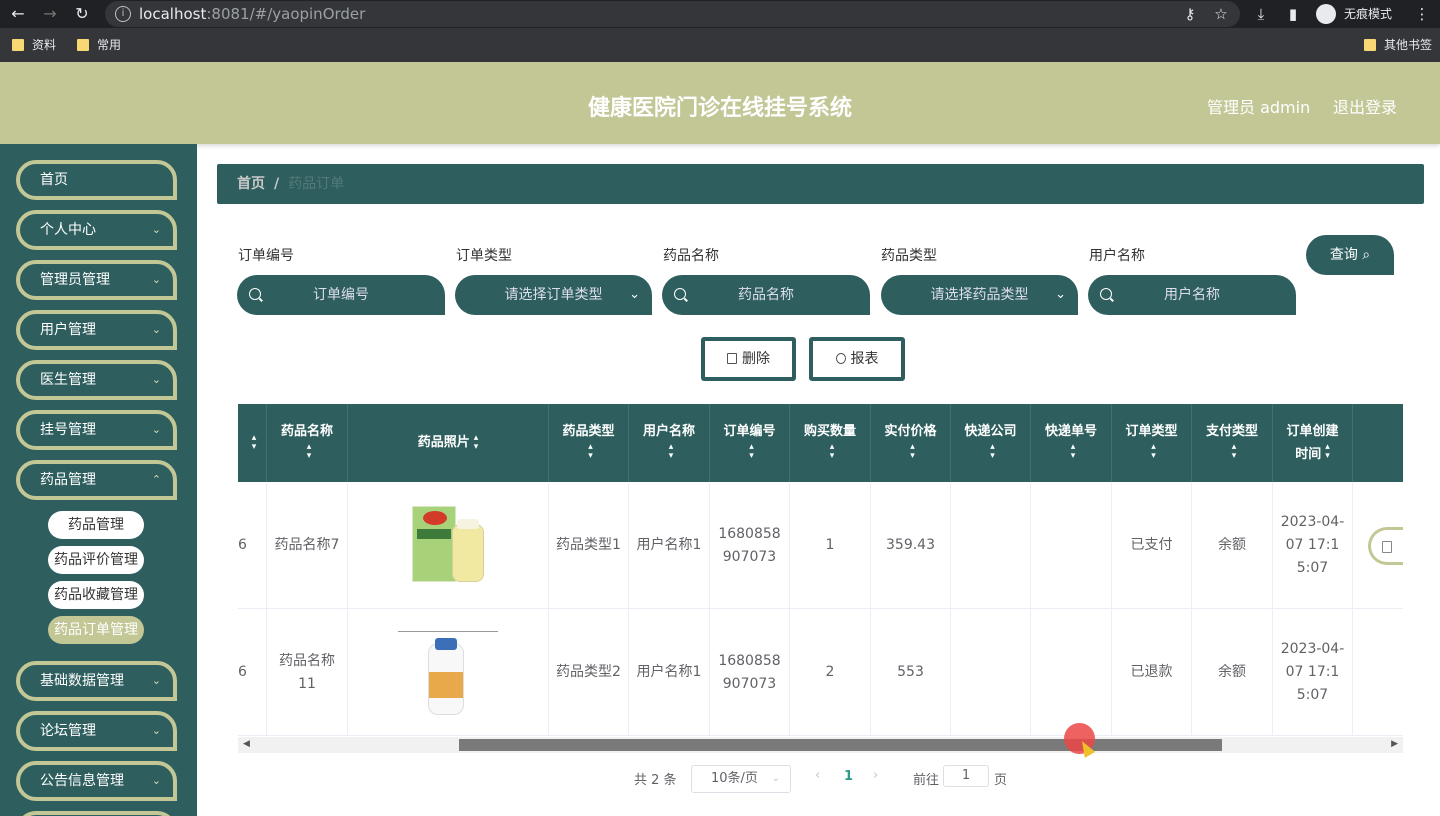 This screenshot has width=1440, height=816. I want to click on column-header: 快递公司 ▴ ▾, so click(991, 443).